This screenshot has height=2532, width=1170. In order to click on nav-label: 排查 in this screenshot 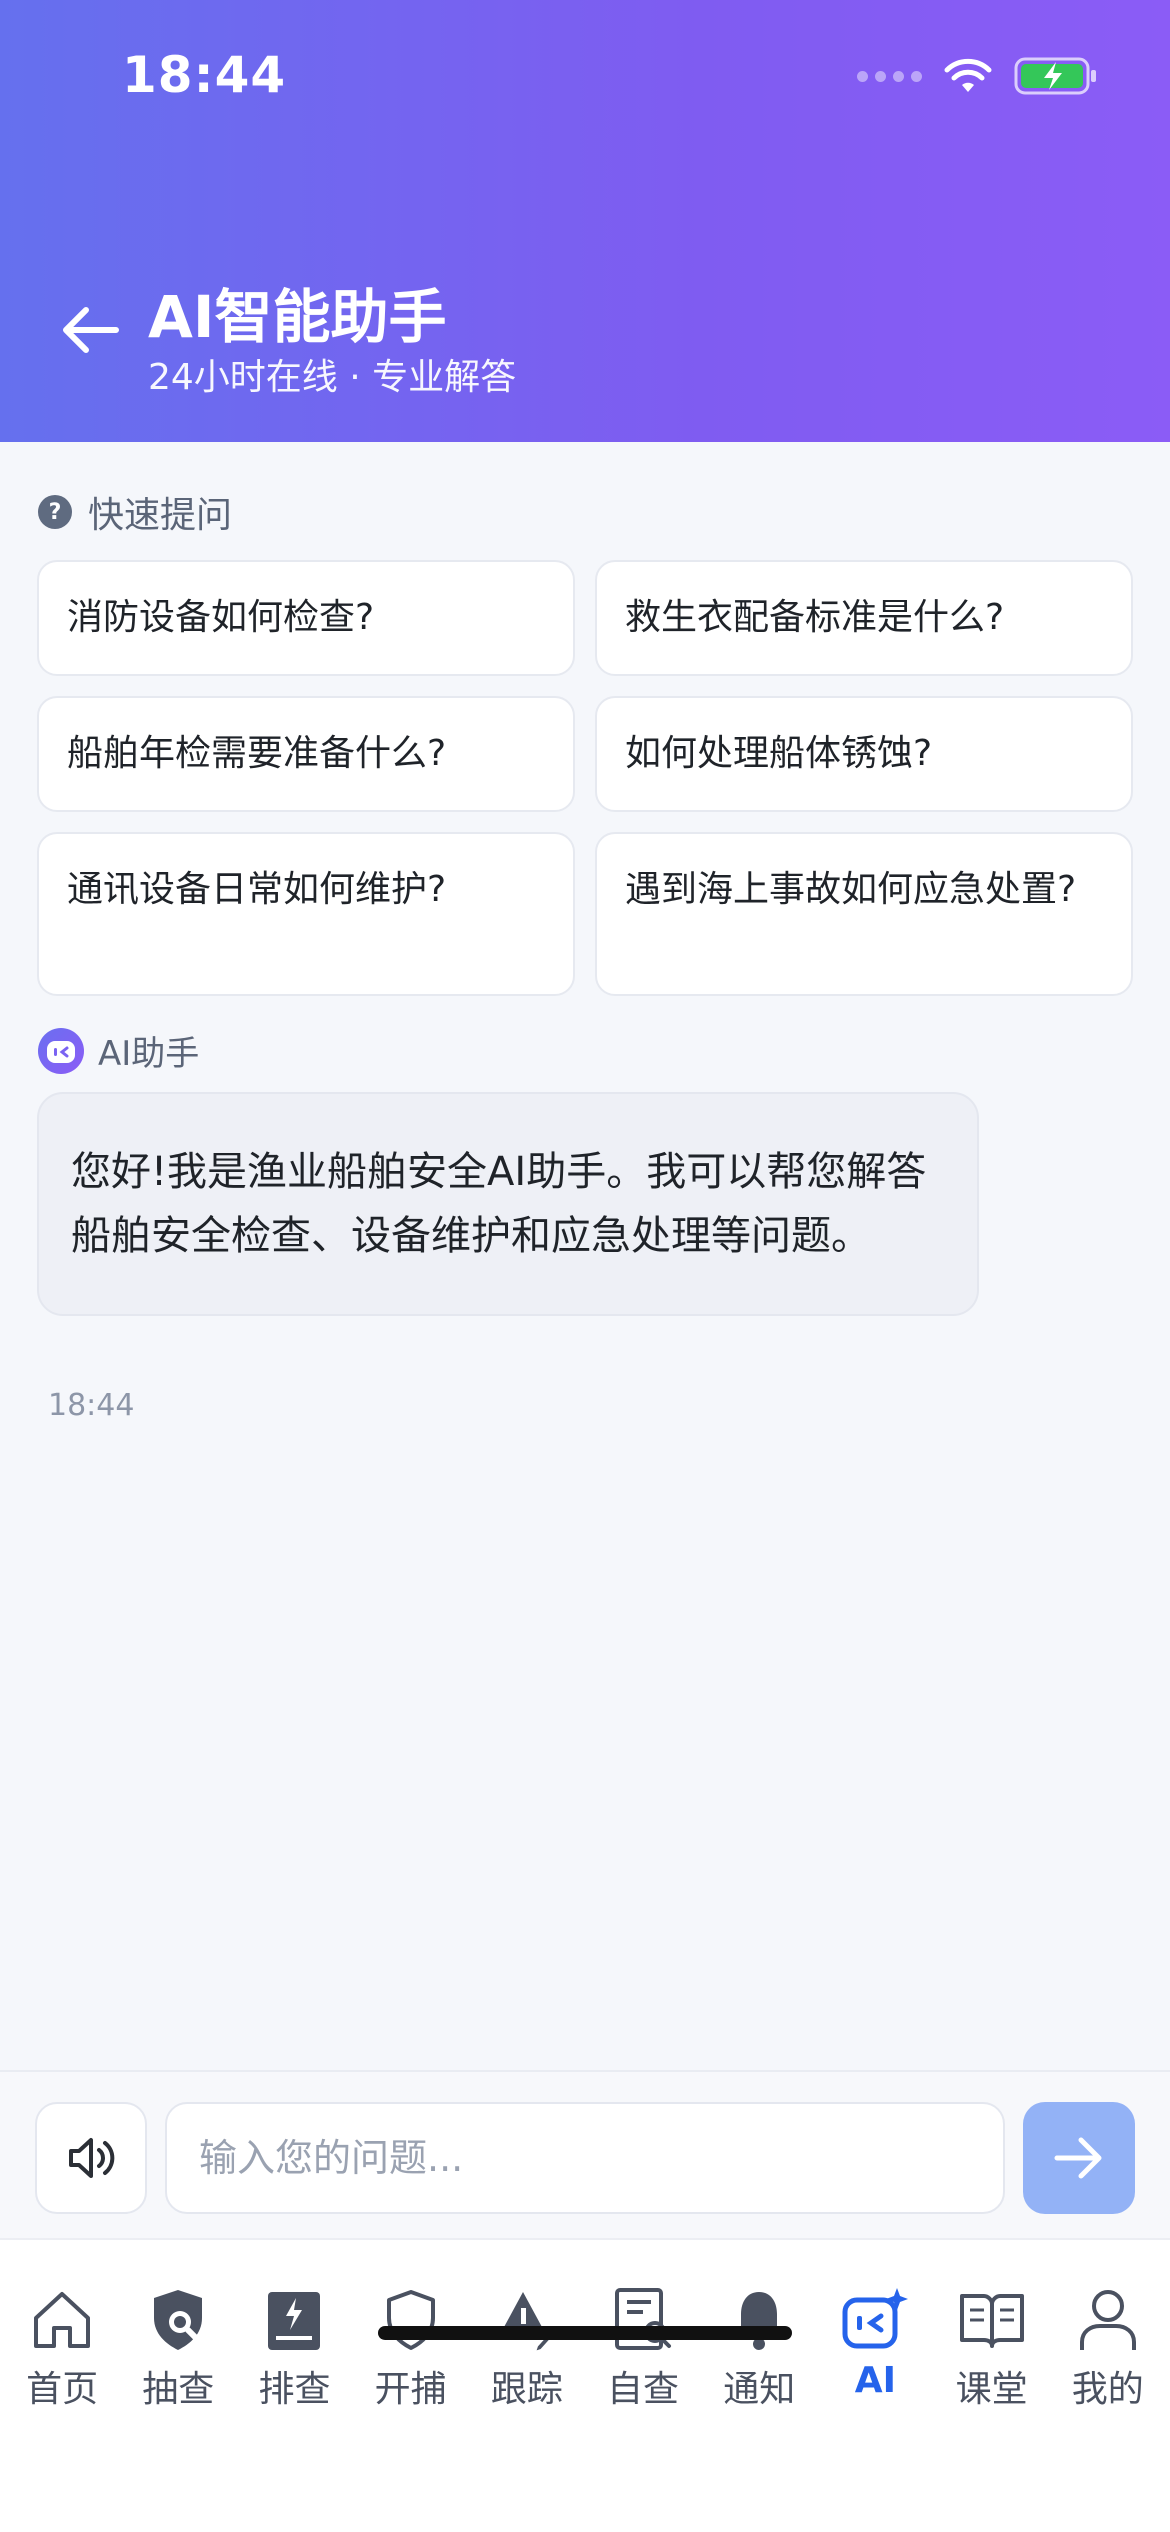, I will do `click(294, 2389)`.